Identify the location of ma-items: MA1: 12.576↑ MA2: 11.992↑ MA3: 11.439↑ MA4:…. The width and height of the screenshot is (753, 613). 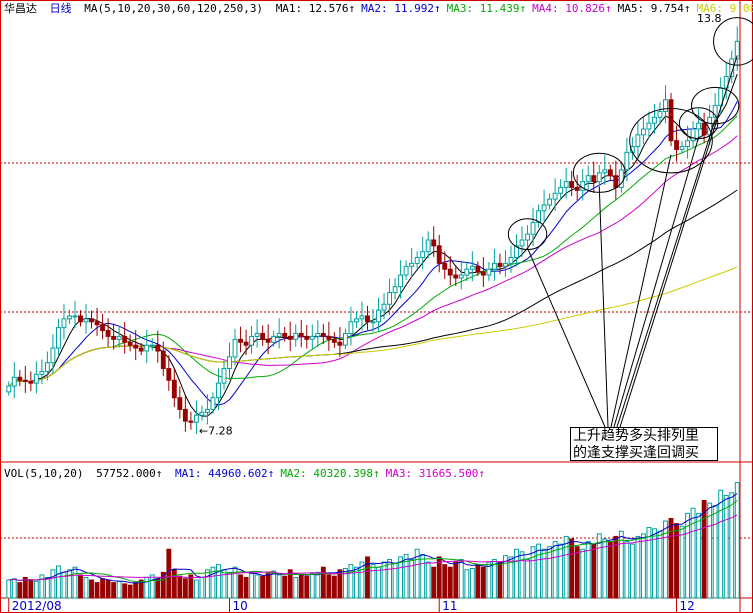
(514, 8).